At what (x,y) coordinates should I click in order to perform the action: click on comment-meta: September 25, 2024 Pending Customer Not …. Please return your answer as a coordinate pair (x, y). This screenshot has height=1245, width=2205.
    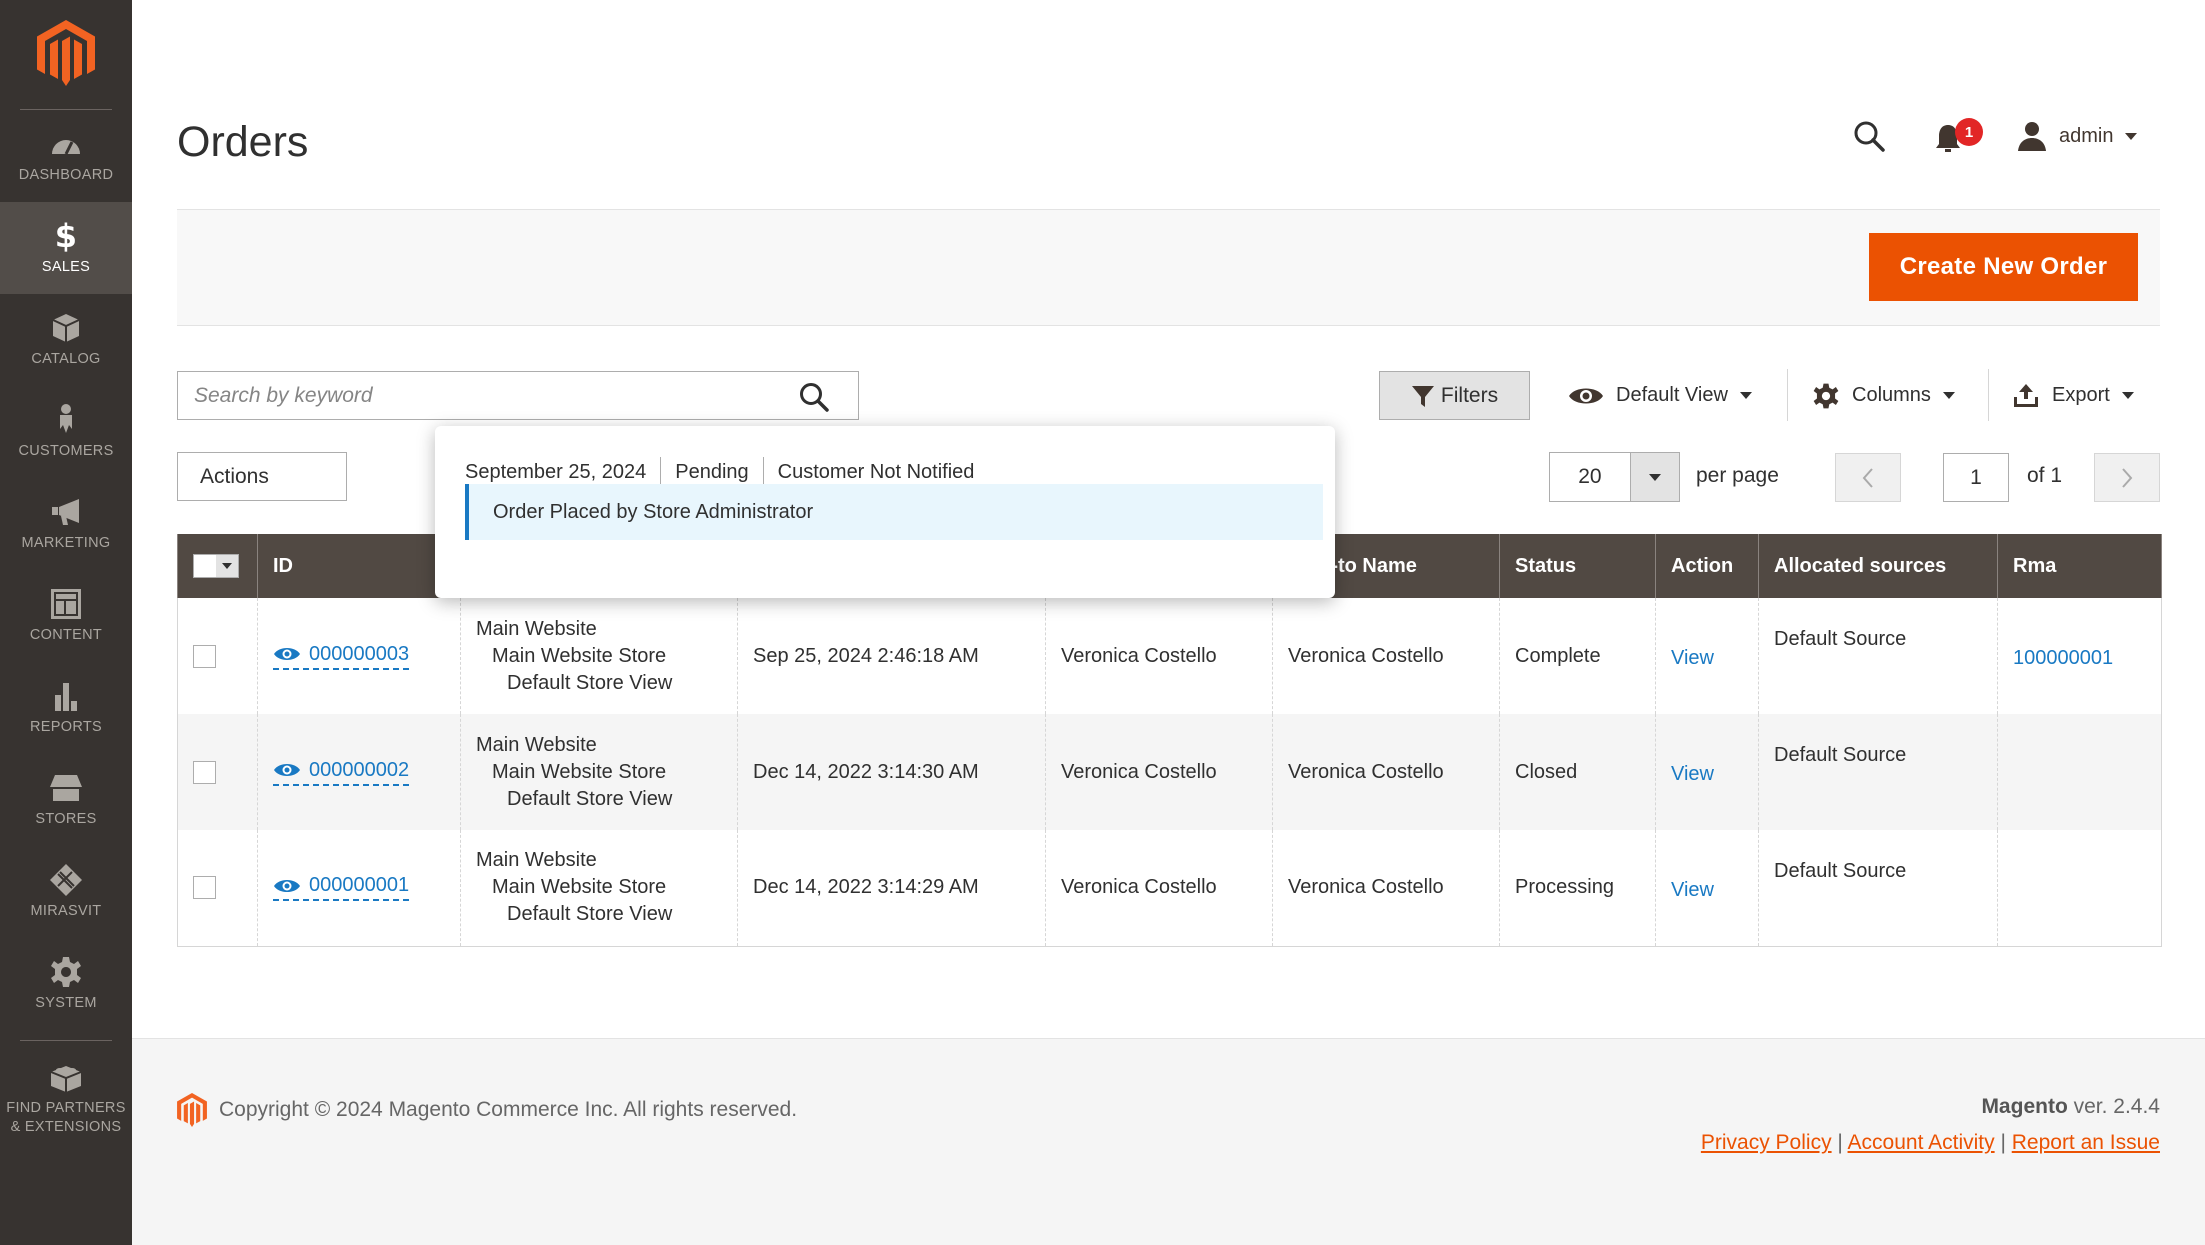
    Looking at the image, I should click on (726, 472).